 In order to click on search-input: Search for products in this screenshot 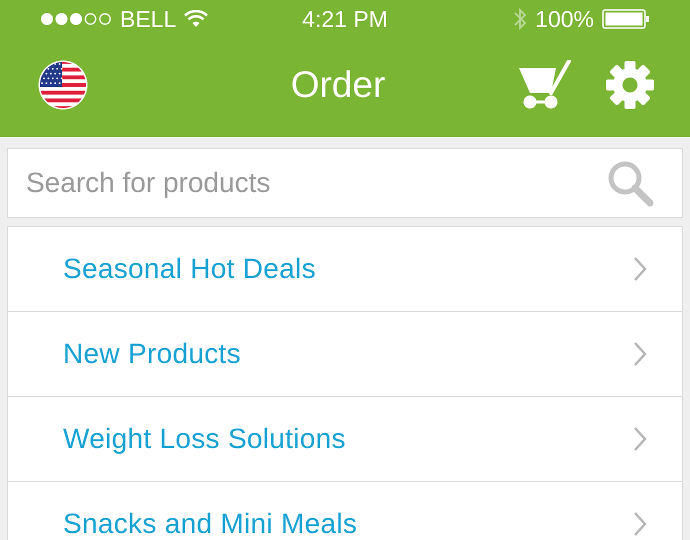, I will do `click(315, 183)`.